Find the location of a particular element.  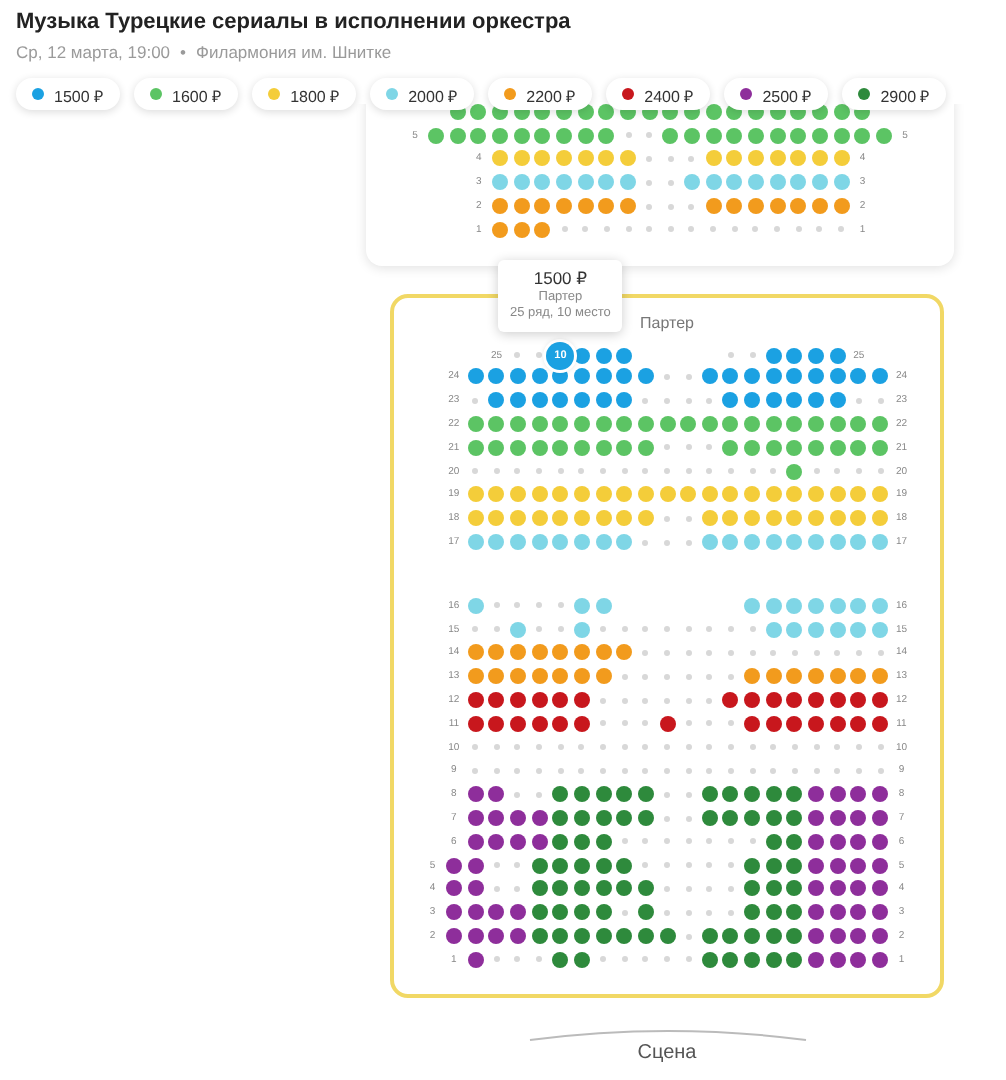

price-filter-chip: 2000 ₽ is located at coordinates (422, 94).